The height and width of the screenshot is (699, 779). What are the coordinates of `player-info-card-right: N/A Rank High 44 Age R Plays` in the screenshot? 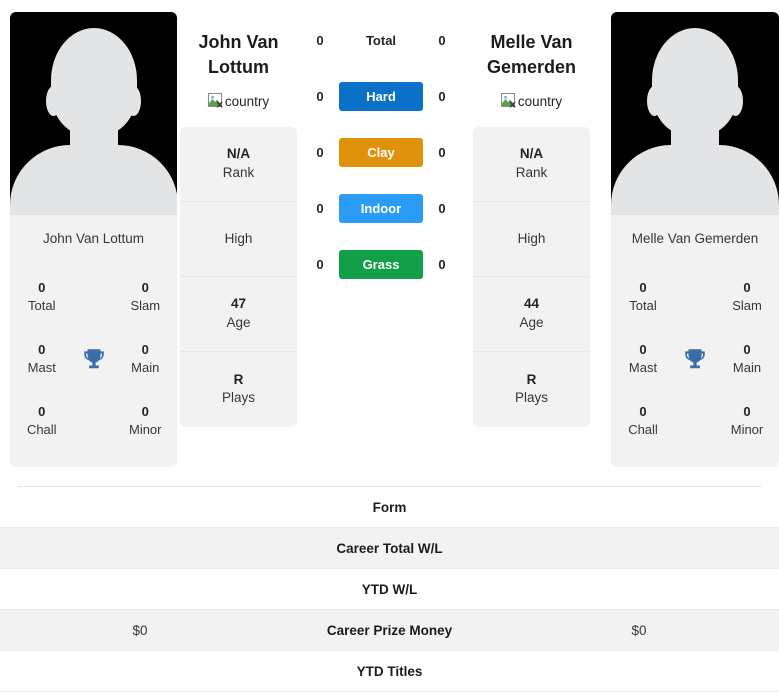 It's located at (531, 276).